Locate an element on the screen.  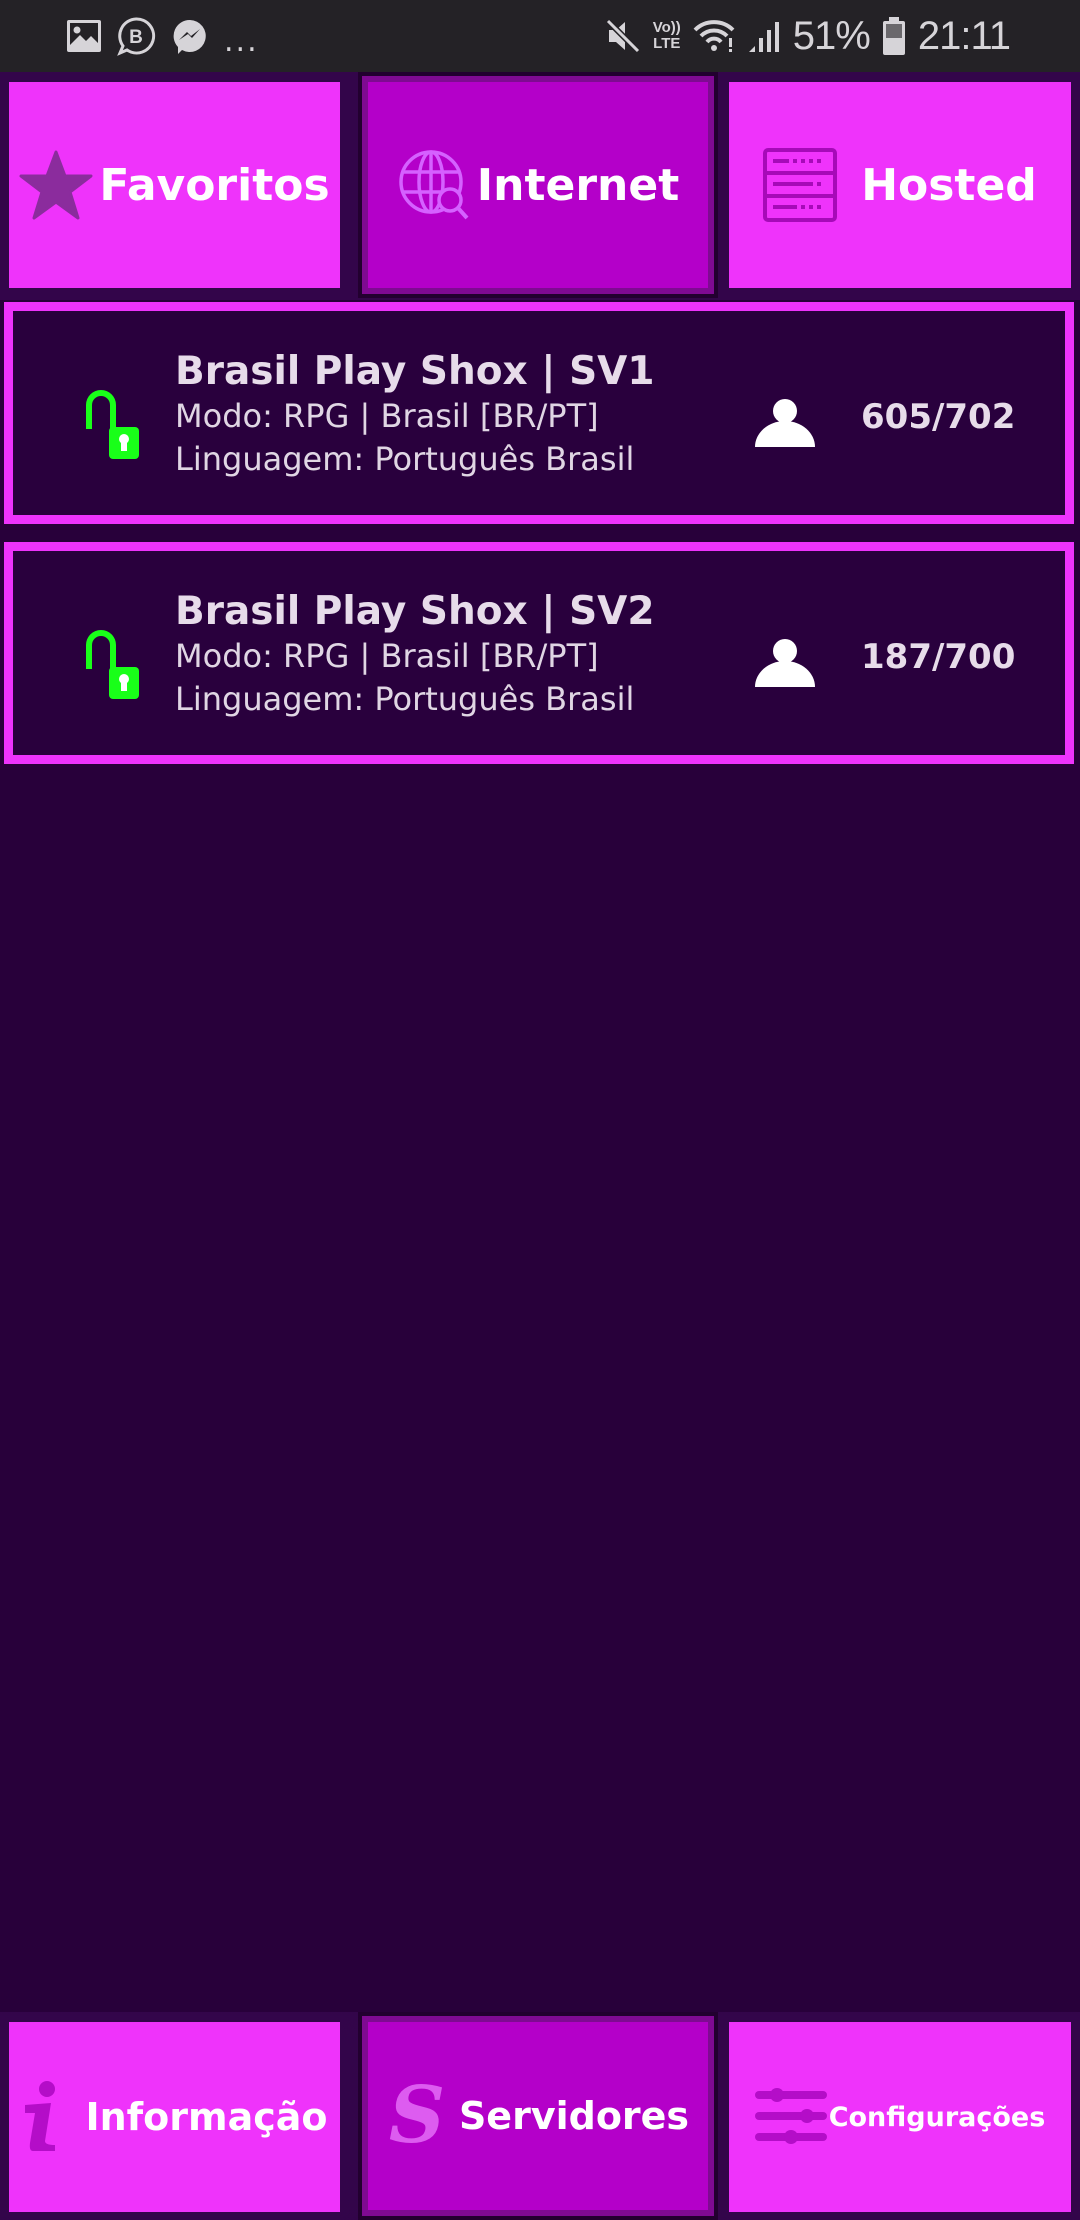
sliders-icon is located at coordinates (790, 2116).